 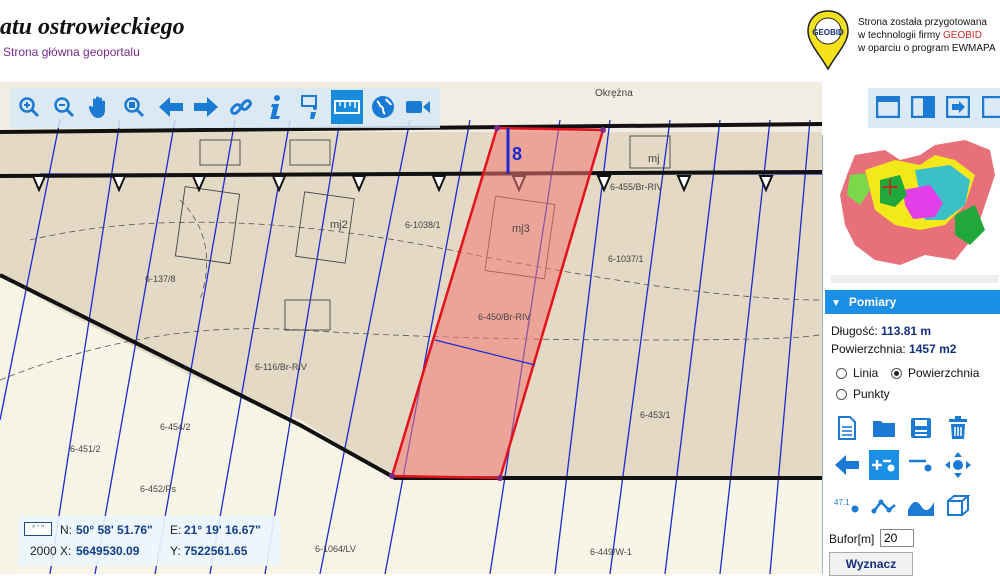 I want to click on buffer-label: Bufor[m], so click(x=852, y=539).